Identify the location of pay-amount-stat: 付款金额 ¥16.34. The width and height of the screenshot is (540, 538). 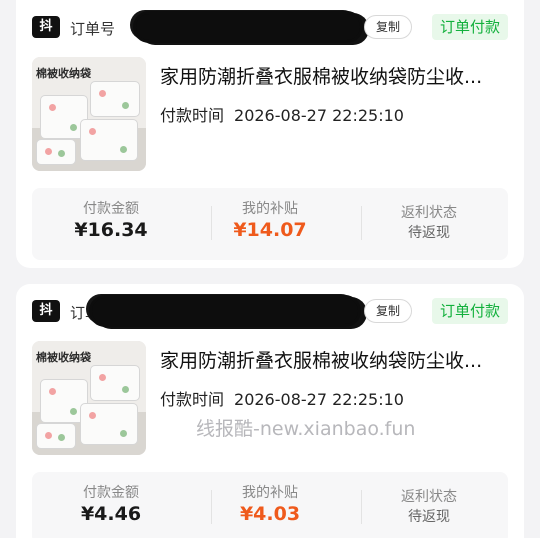
(111, 224).